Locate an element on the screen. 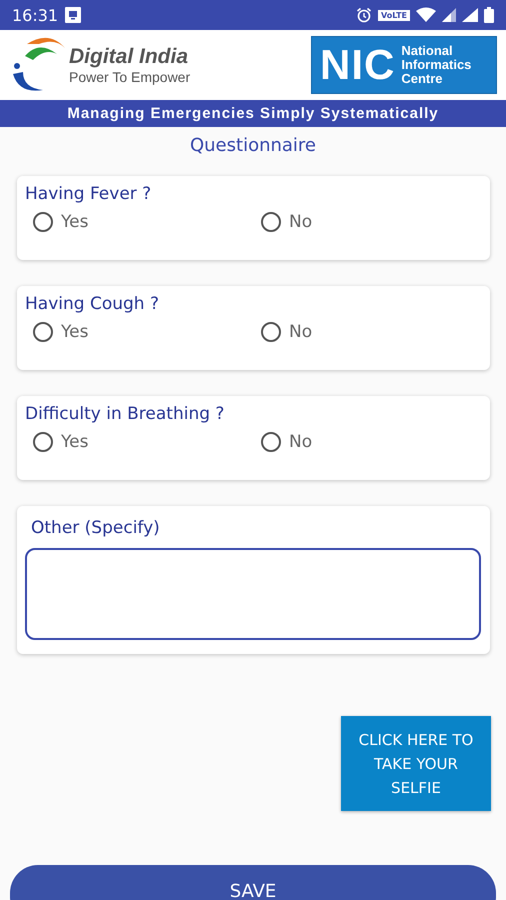 This screenshot has width=506, height=900. save-button: SAVE is located at coordinates (253, 882).